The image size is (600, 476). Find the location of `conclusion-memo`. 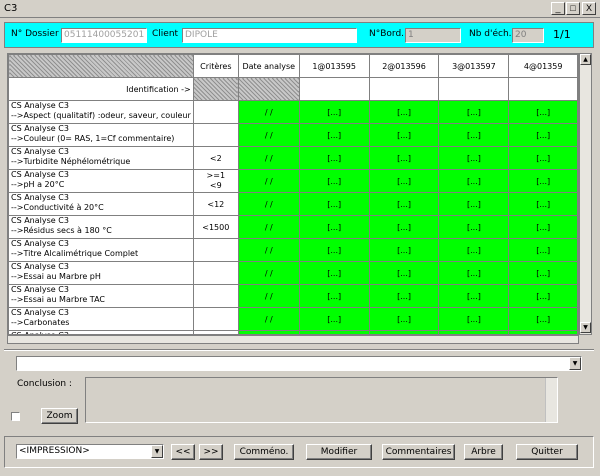

conclusion-memo is located at coordinates (321, 400).